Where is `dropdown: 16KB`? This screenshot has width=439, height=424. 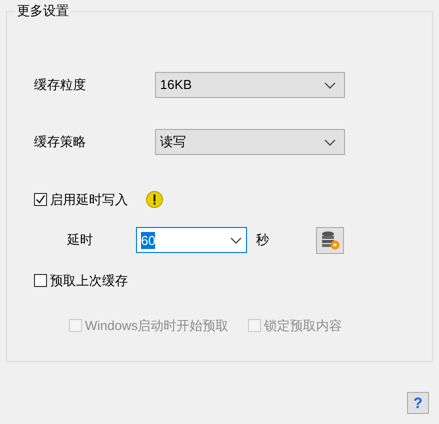
dropdown: 16KB is located at coordinates (250, 85).